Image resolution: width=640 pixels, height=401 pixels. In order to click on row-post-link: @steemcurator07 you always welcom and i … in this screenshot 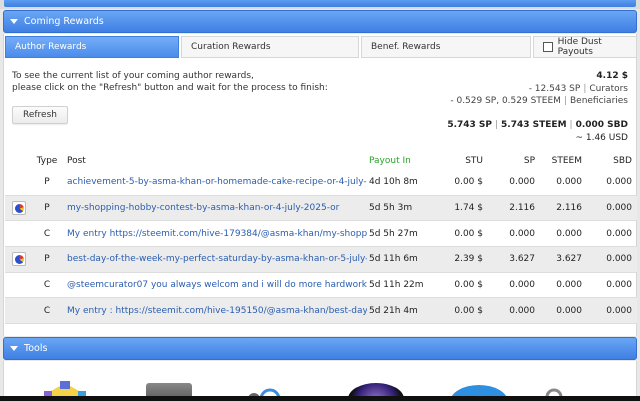, I will do `click(217, 285)`.